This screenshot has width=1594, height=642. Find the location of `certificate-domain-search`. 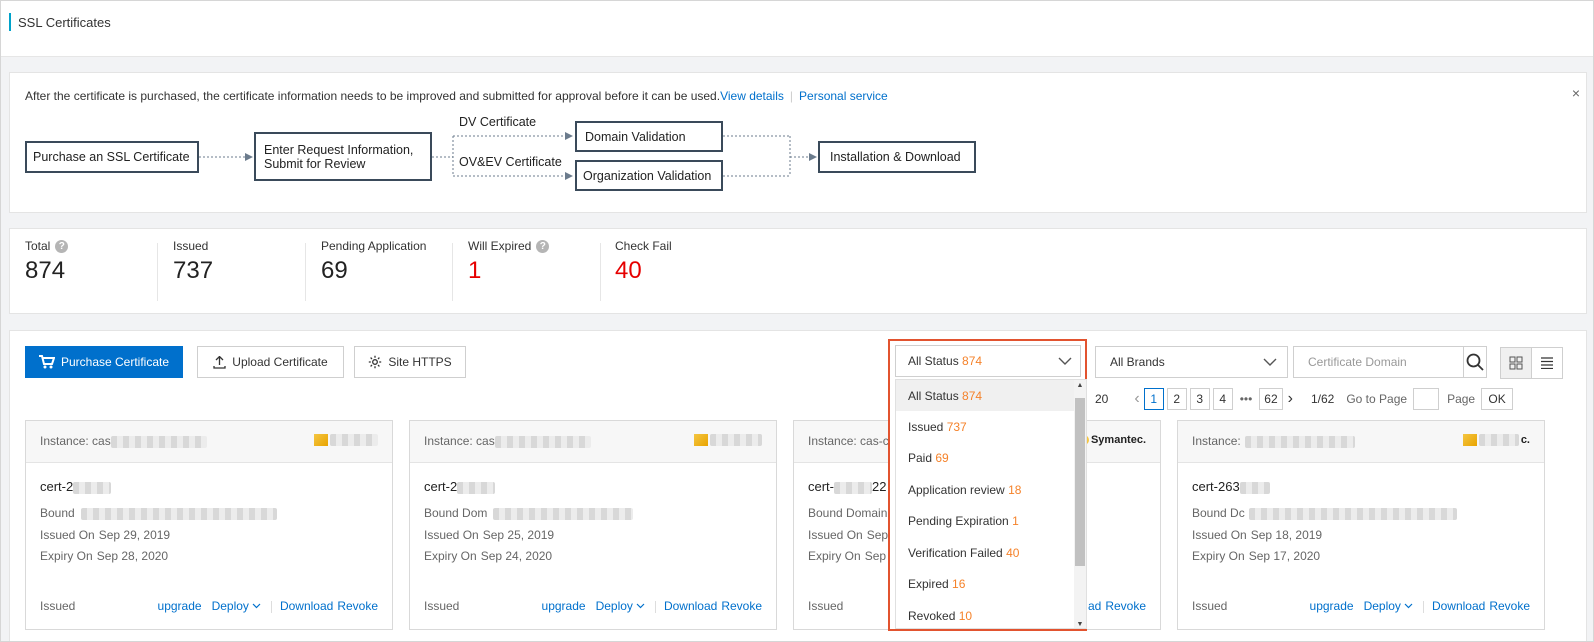

certificate-domain-search is located at coordinates (1390, 362).